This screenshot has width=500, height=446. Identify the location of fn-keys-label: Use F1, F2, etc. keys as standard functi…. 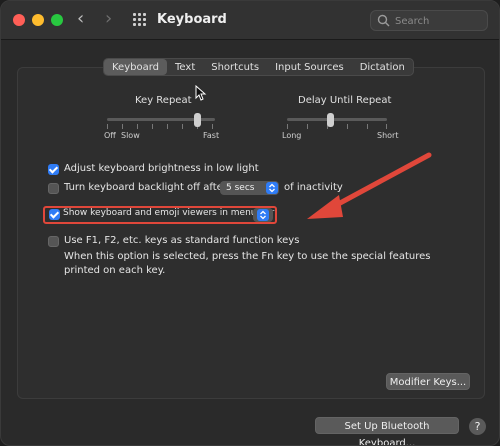
(182, 240).